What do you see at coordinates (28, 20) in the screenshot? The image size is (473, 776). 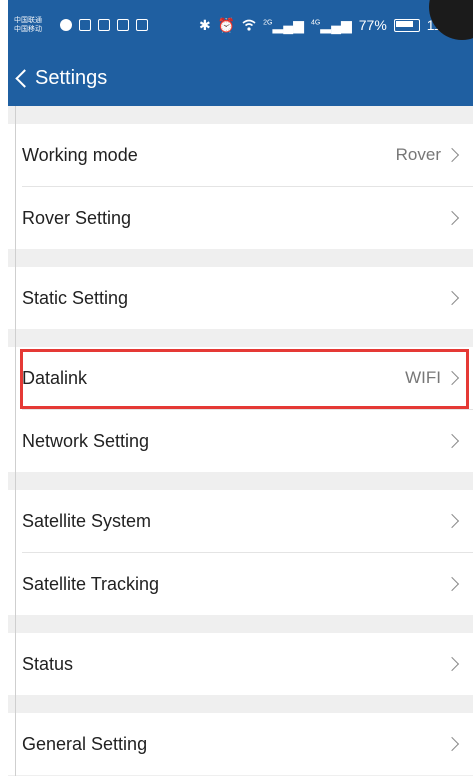 I see `carrier-name-1: 中国联通` at bounding box center [28, 20].